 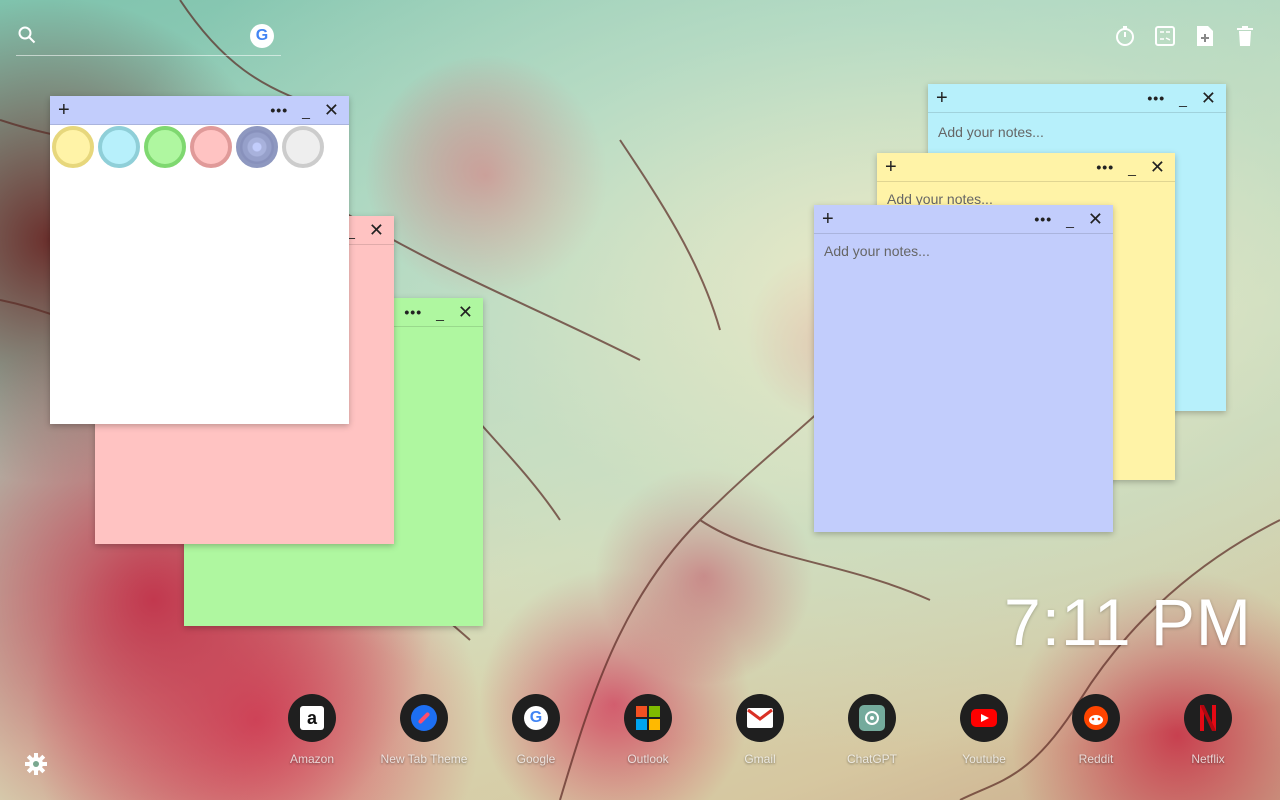 What do you see at coordinates (1096, 718) in the screenshot?
I see `reddit-icon` at bounding box center [1096, 718].